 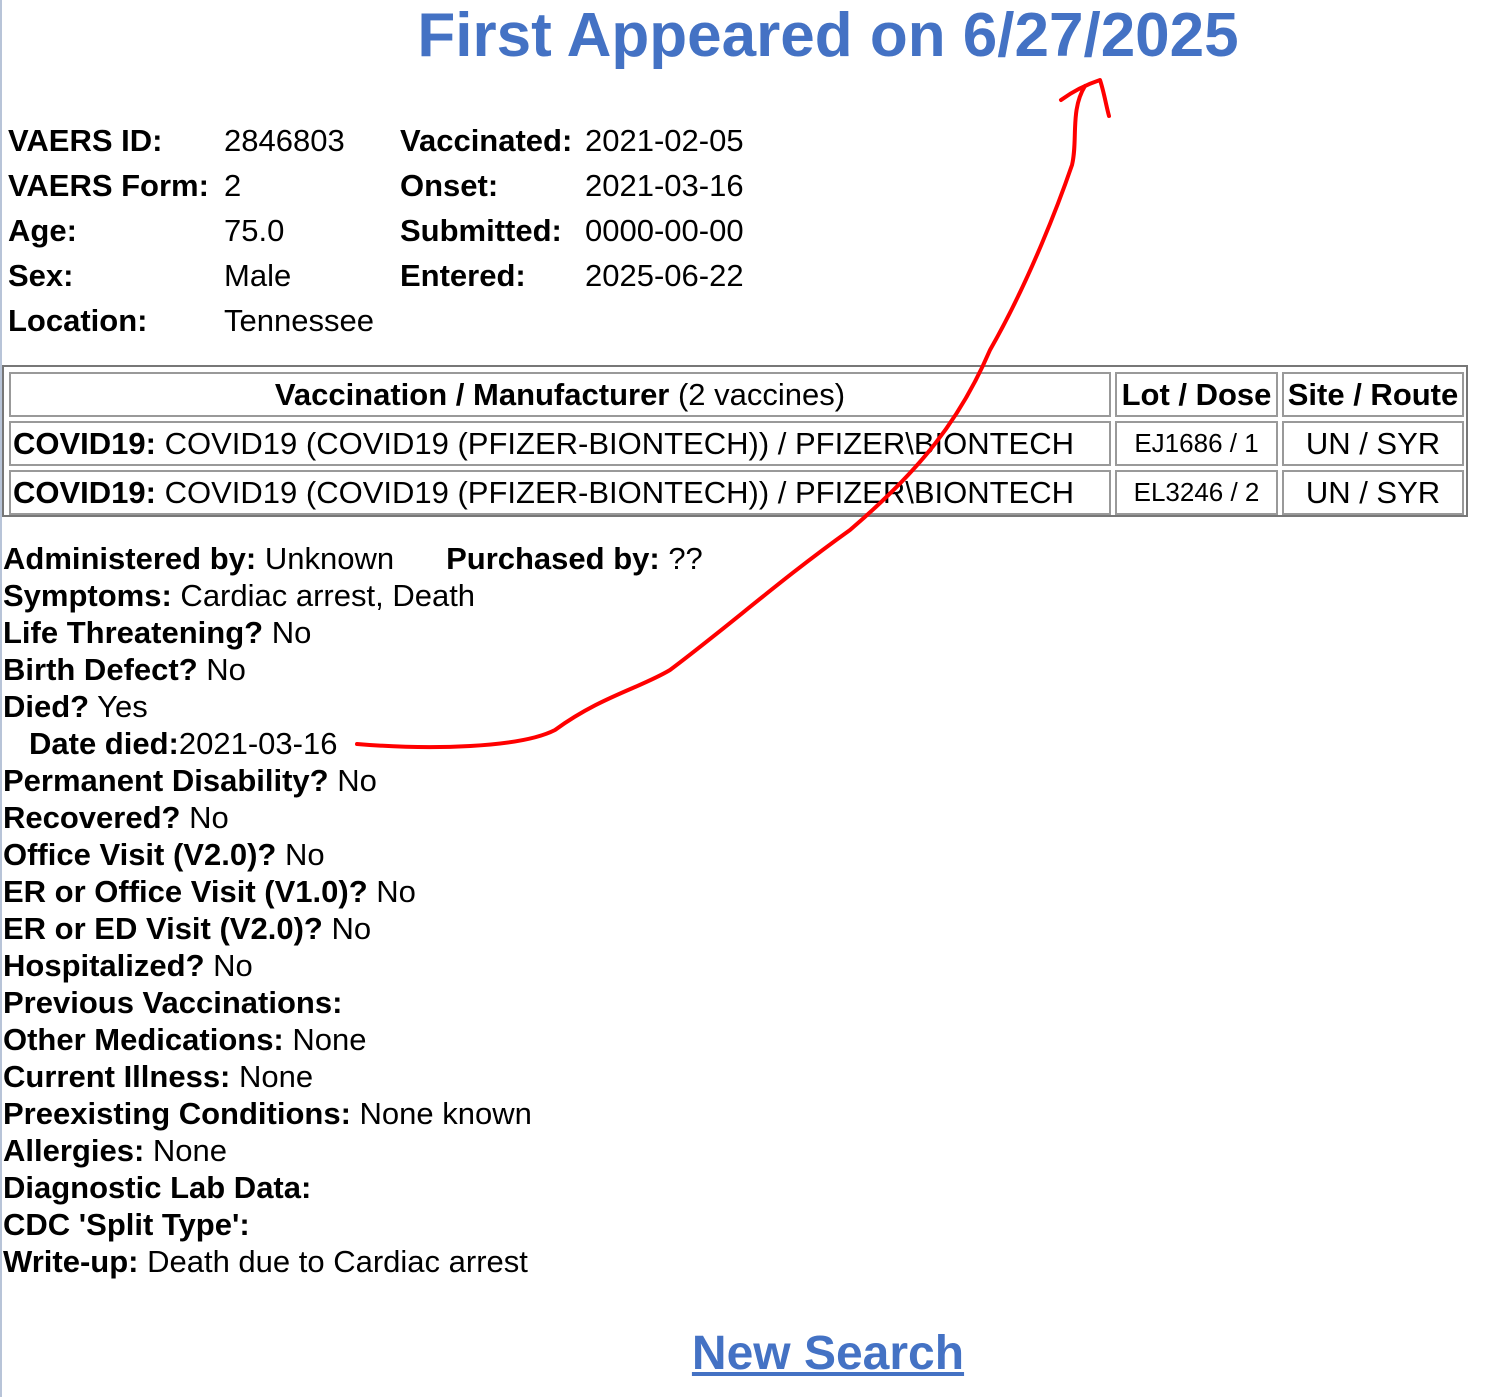 What do you see at coordinates (104, 743) in the screenshot?
I see `date-died-label: Date died:` at bounding box center [104, 743].